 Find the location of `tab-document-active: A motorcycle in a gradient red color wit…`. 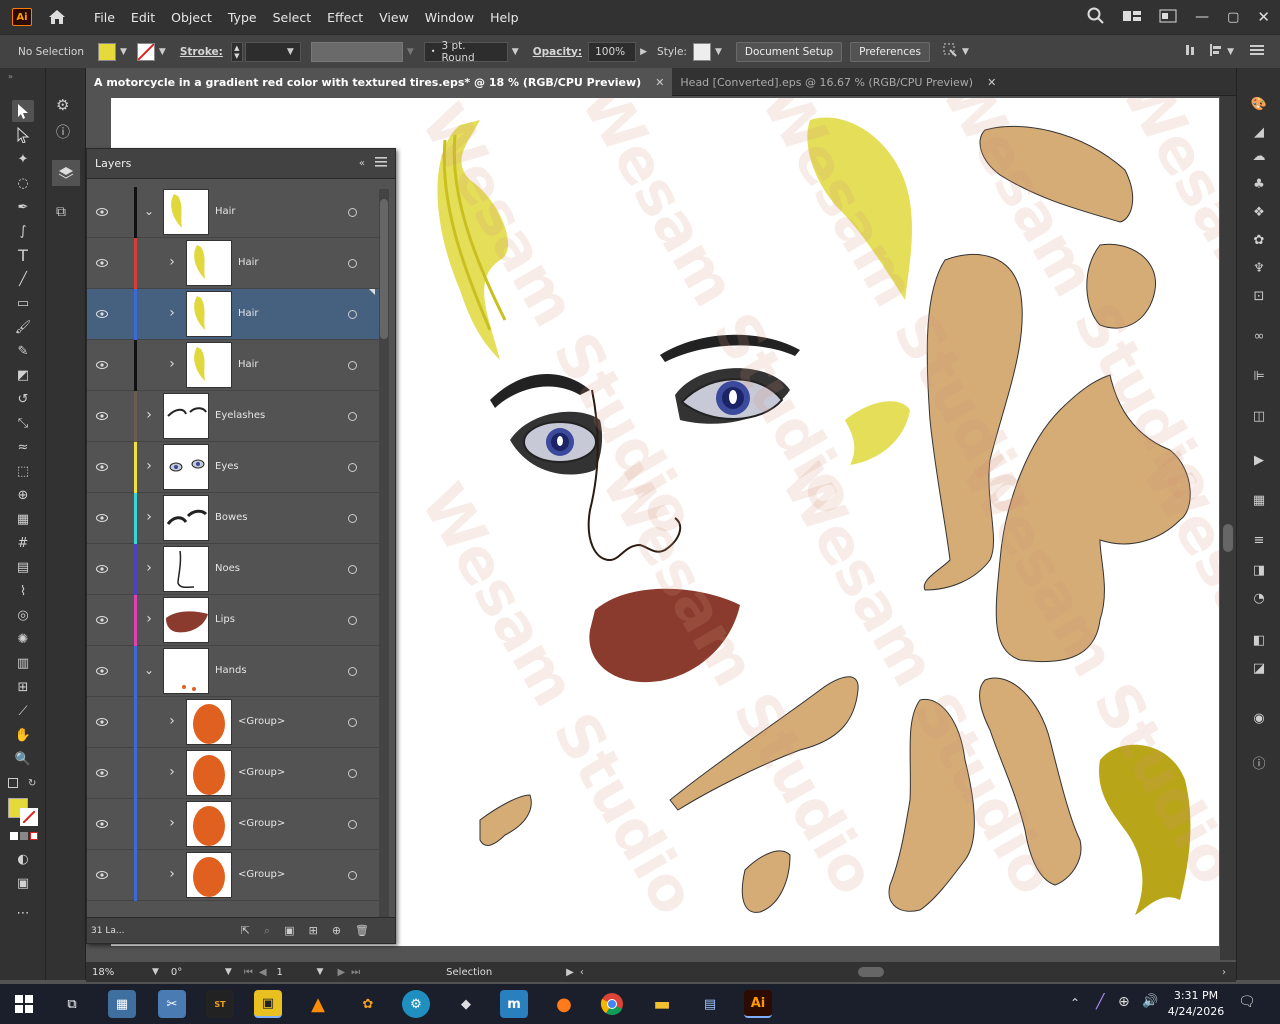

tab-document-active: A motorcycle in a gradient red color wit… is located at coordinates (379, 82).